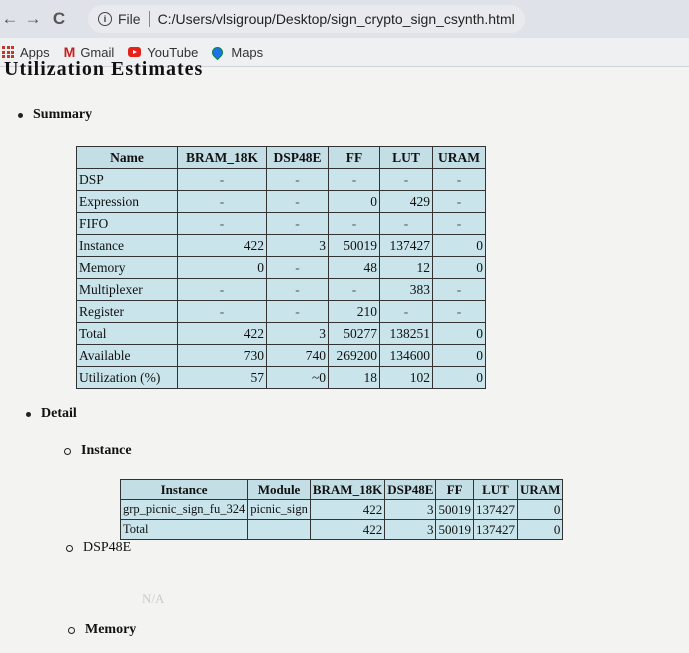  What do you see at coordinates (135, 52) in the screenshot?
I see `youtube-icon` at bounding box center [135, 52].